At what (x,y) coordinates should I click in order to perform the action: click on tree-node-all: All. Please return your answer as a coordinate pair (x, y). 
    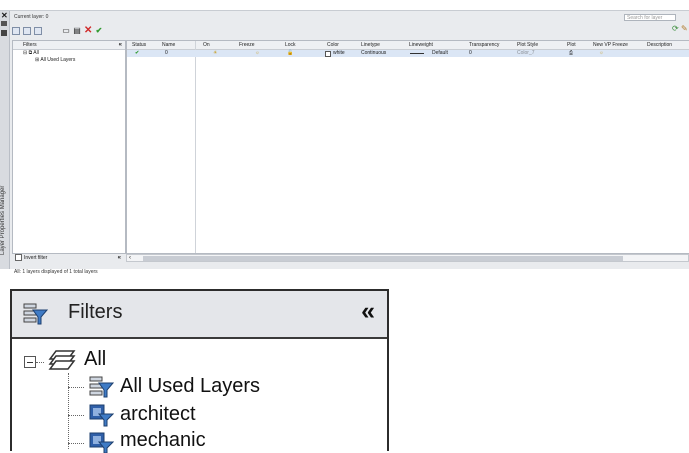
    Looking at the image, I should click on (95, 359).